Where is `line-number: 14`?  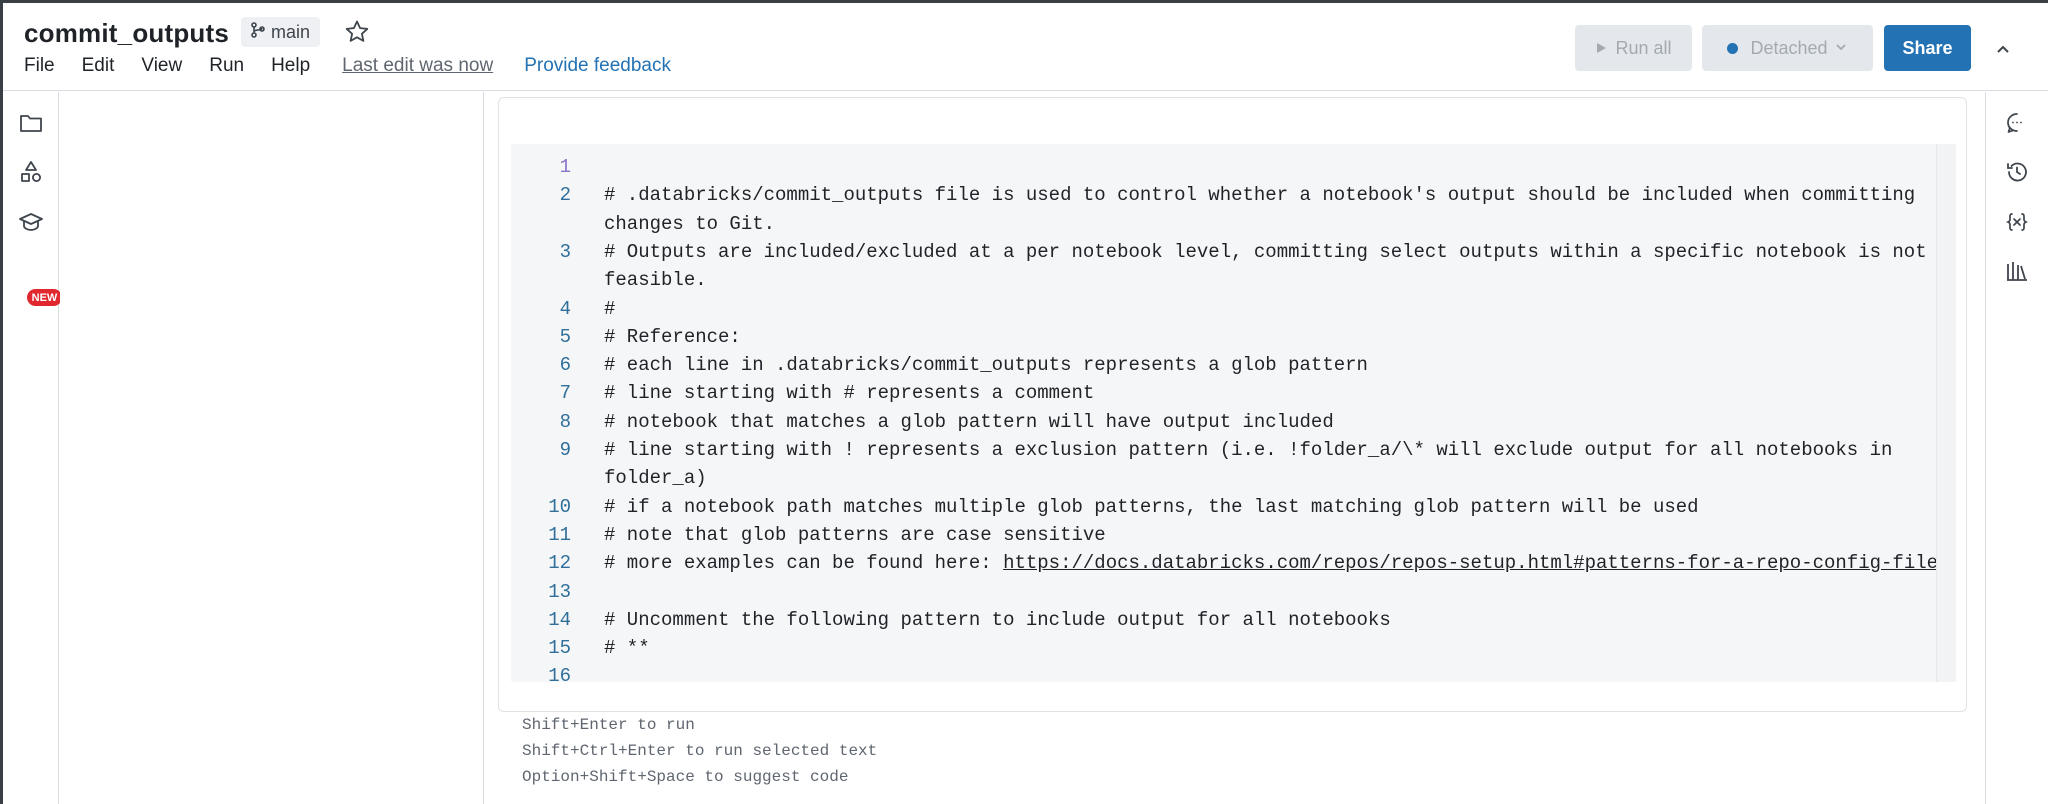
line-number: 14 is located at coordinates (559, 619).